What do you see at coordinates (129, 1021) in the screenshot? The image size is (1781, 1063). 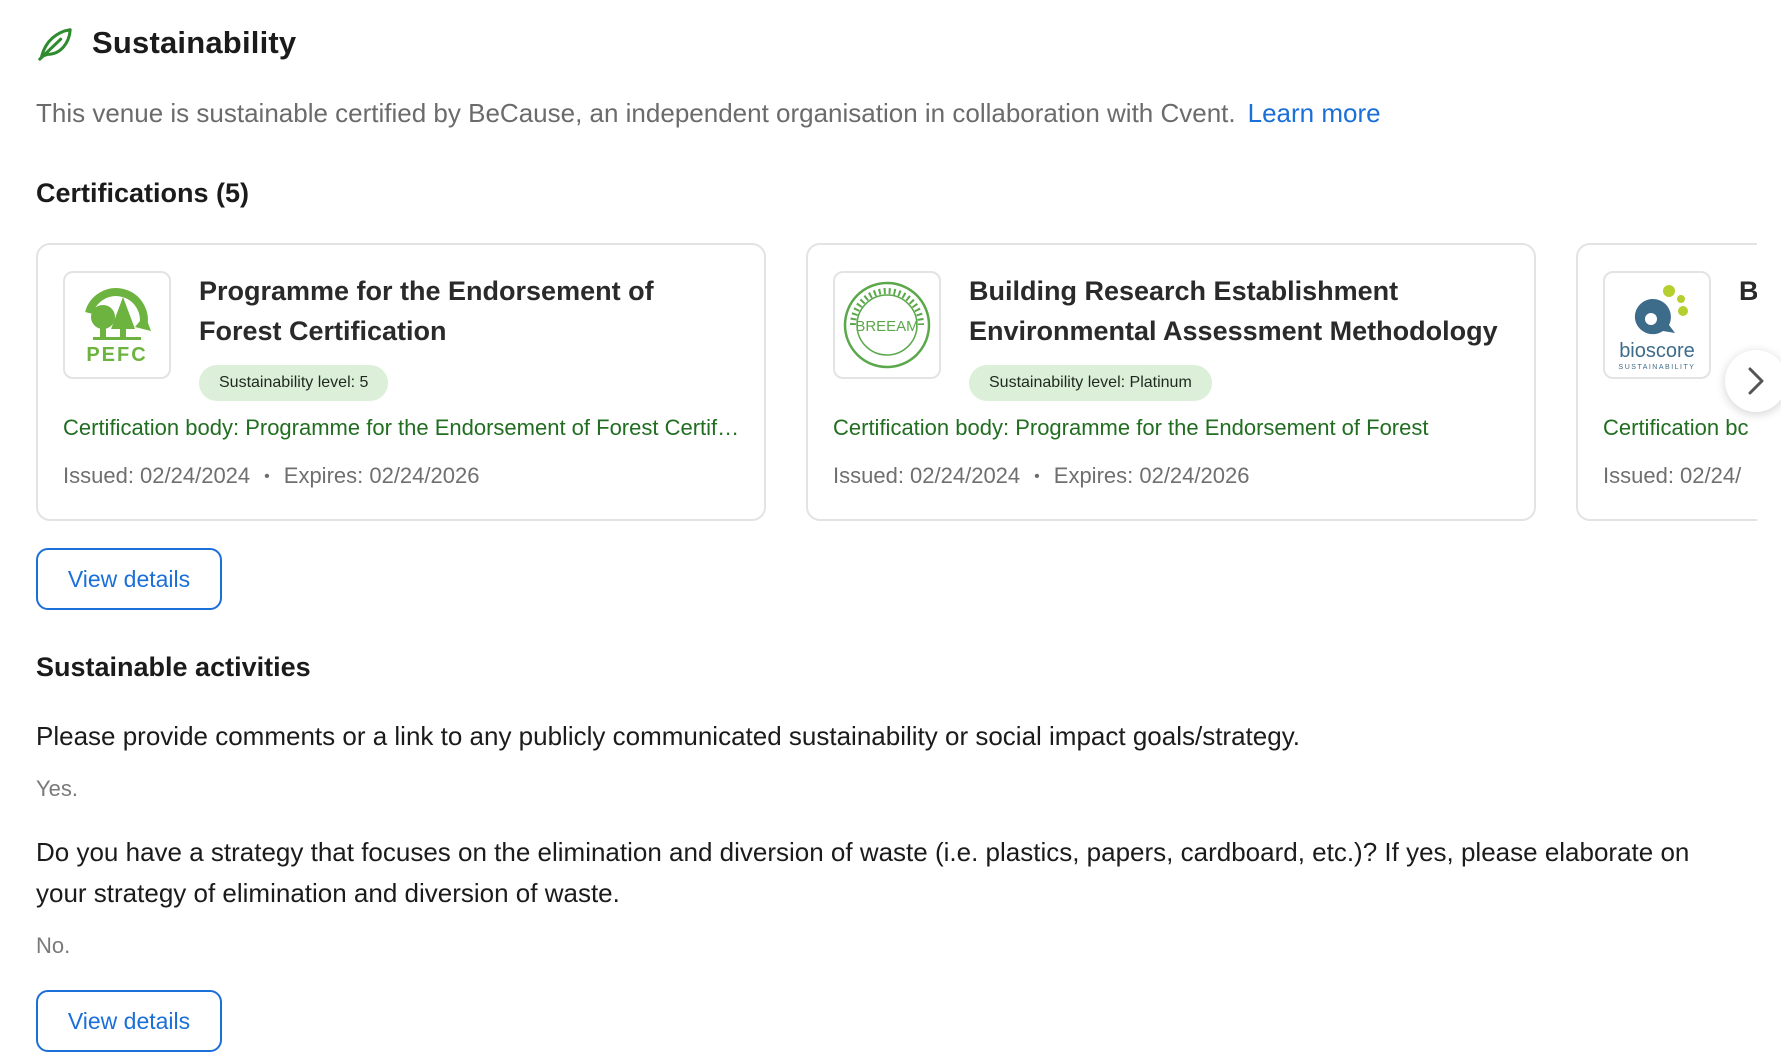 I see `view-activities-details-button: View details` at bounding box center [129, 1021].